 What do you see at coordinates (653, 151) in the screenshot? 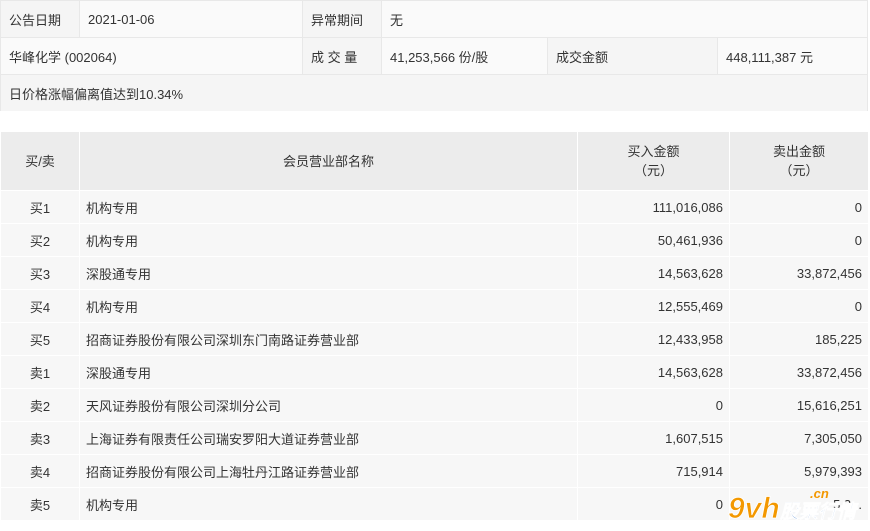
I see `header-buy-title: 买入金额` at bounding box center [653, 151].